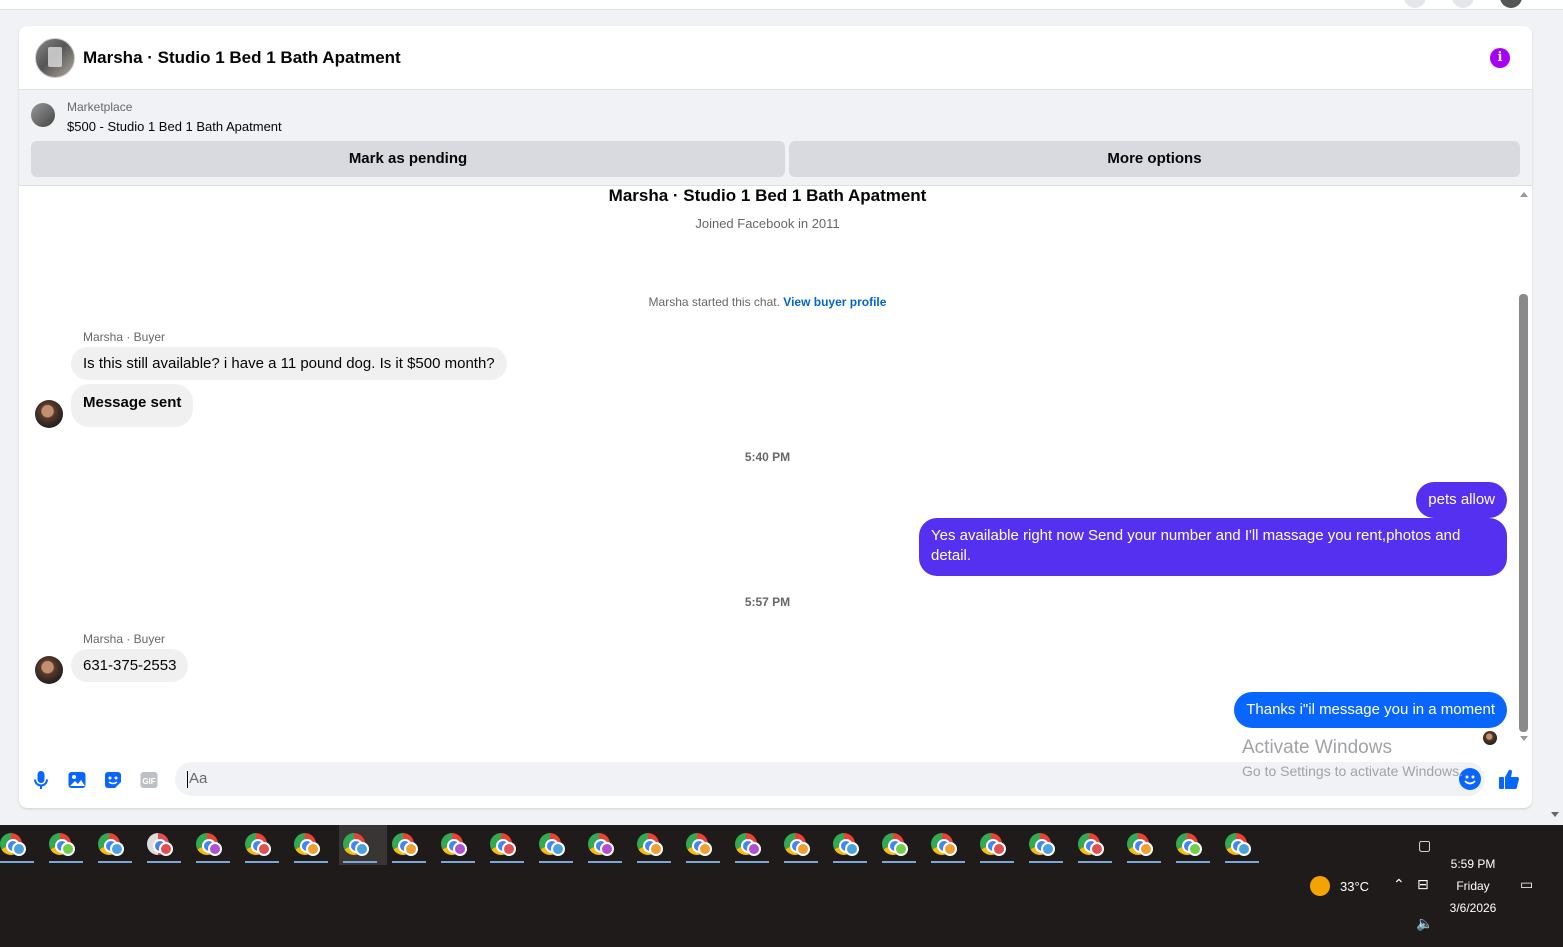  What do you see at coordinates (1370, 710) in the screenshot?
I see `outgoing-message: Thanks i"il message you in a moment` at bounding box center [1370, 710].